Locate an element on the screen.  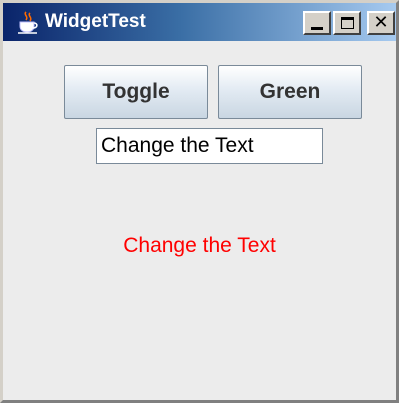
java-coffee-cup-icon is located at coordinates (28, 22).